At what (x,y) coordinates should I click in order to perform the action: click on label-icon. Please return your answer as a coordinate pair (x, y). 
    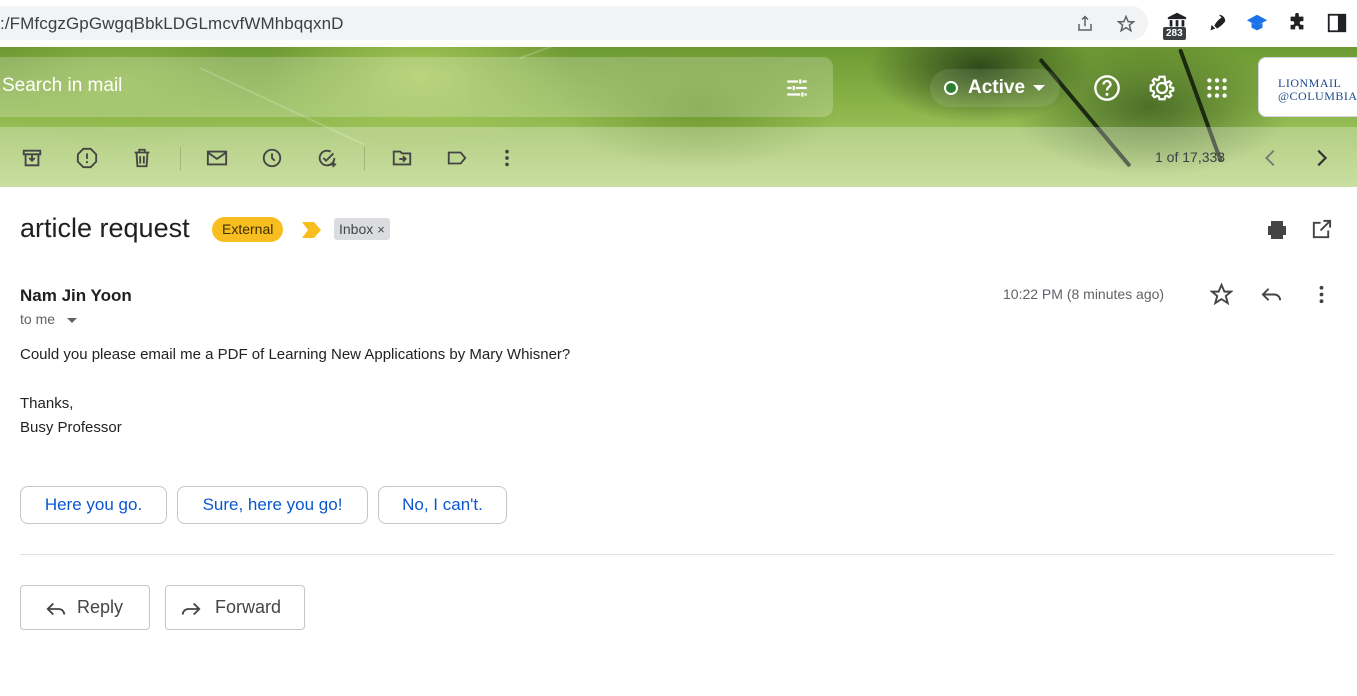
    Looking at the image, I should click on (457, 158).